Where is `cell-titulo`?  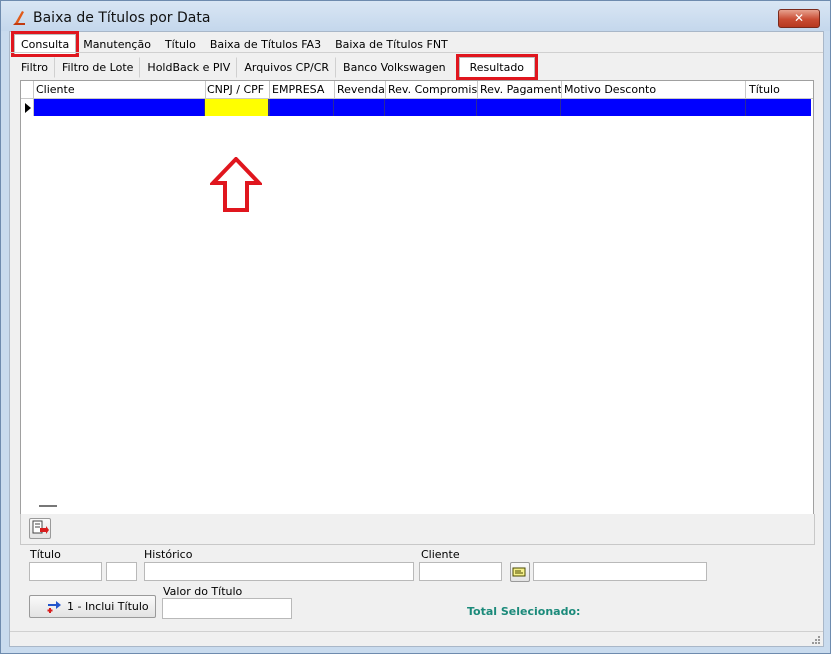 cell-titulo is located at coordinates (778, 107).